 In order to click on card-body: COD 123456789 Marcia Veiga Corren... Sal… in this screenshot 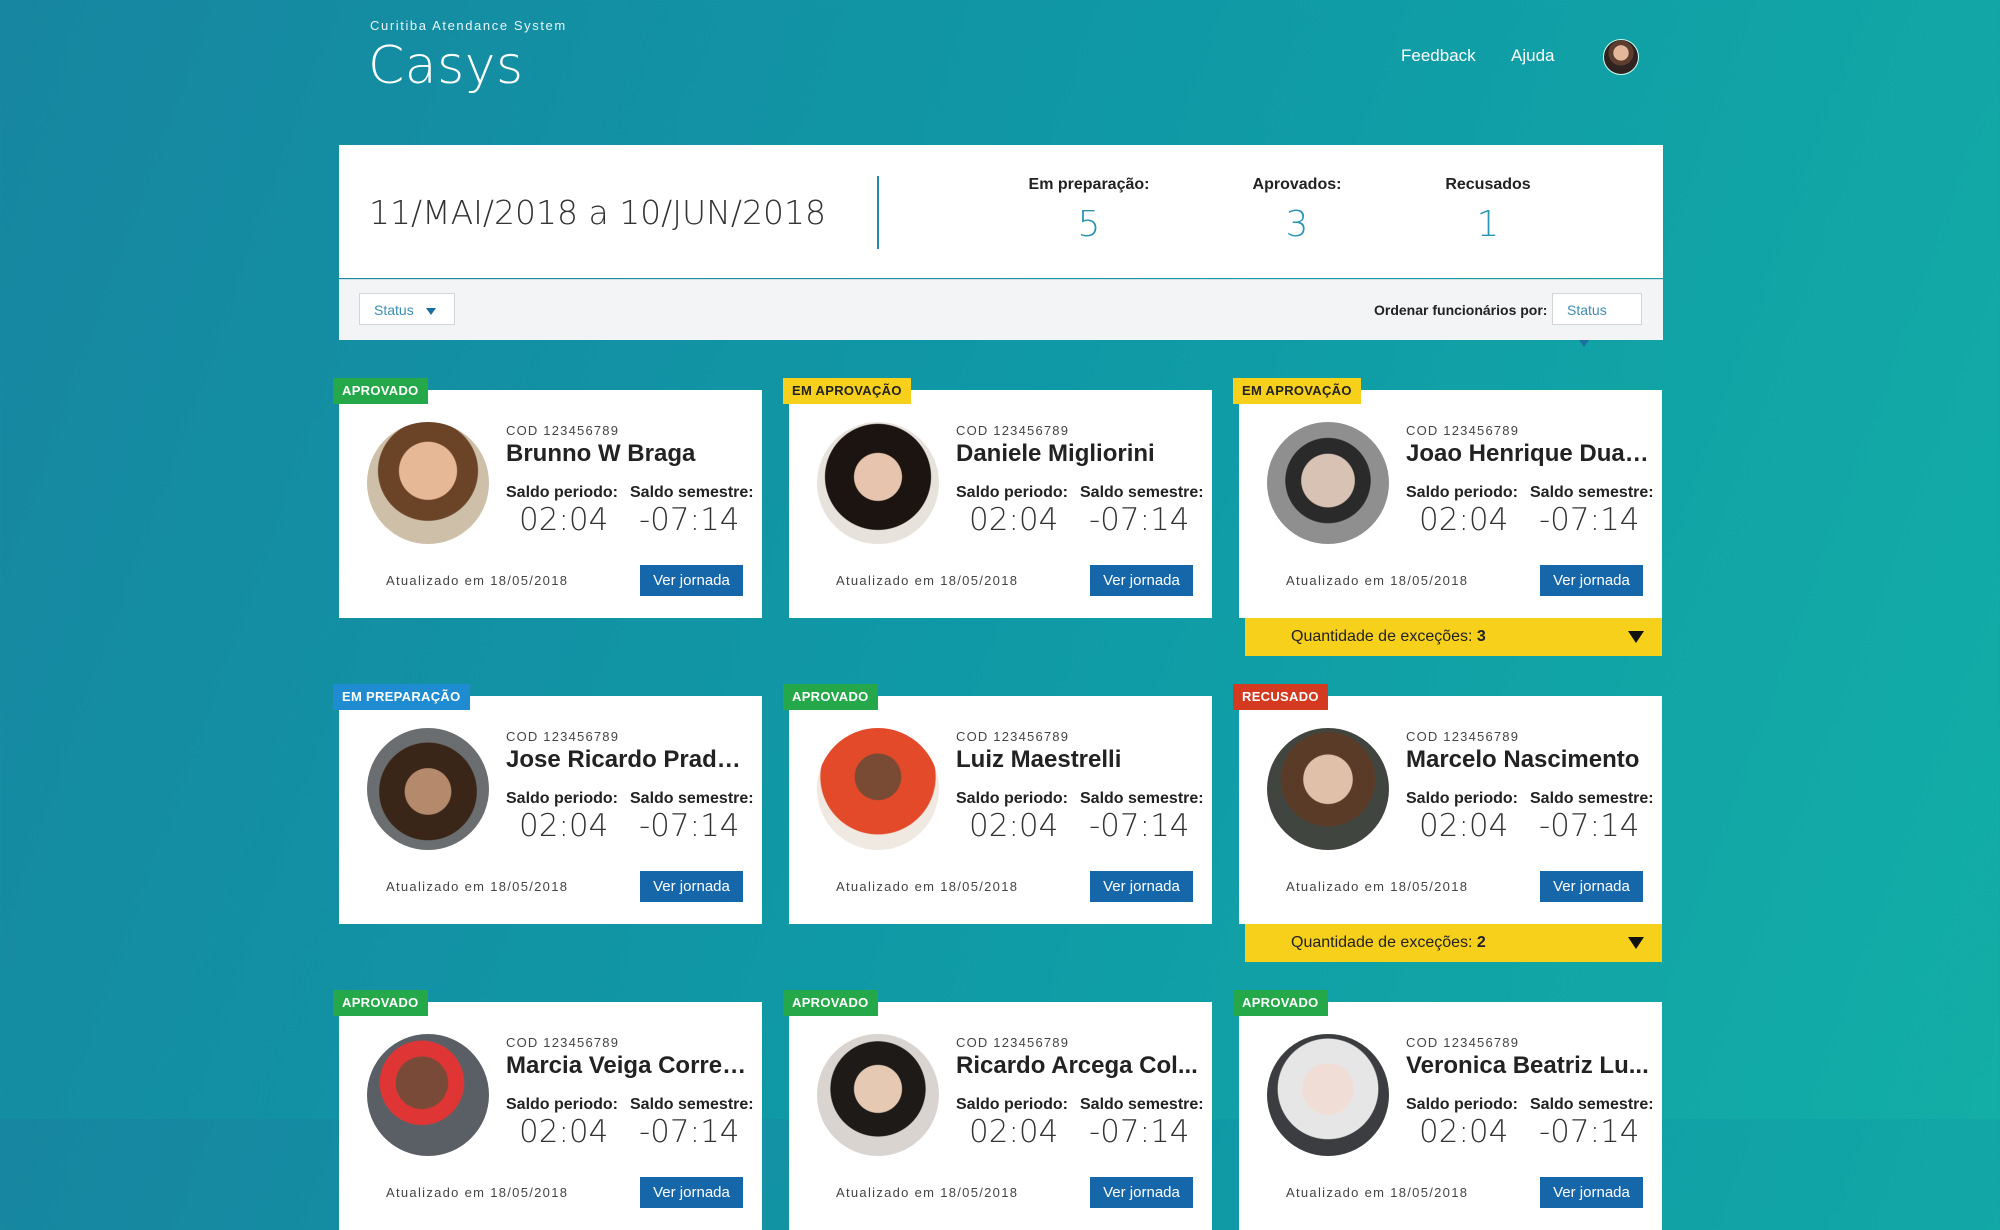, I will do `click(550, 1116)`.